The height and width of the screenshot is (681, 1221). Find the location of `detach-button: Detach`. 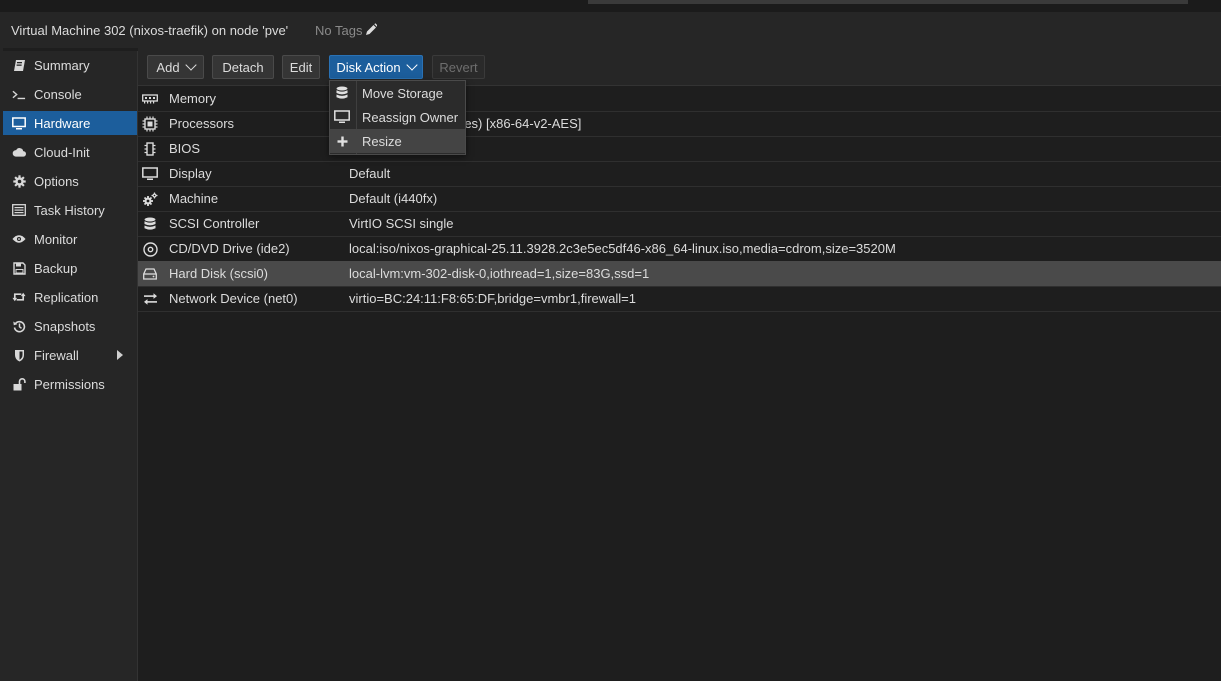

detach-button: Detach is located at coordinates (243, 67).